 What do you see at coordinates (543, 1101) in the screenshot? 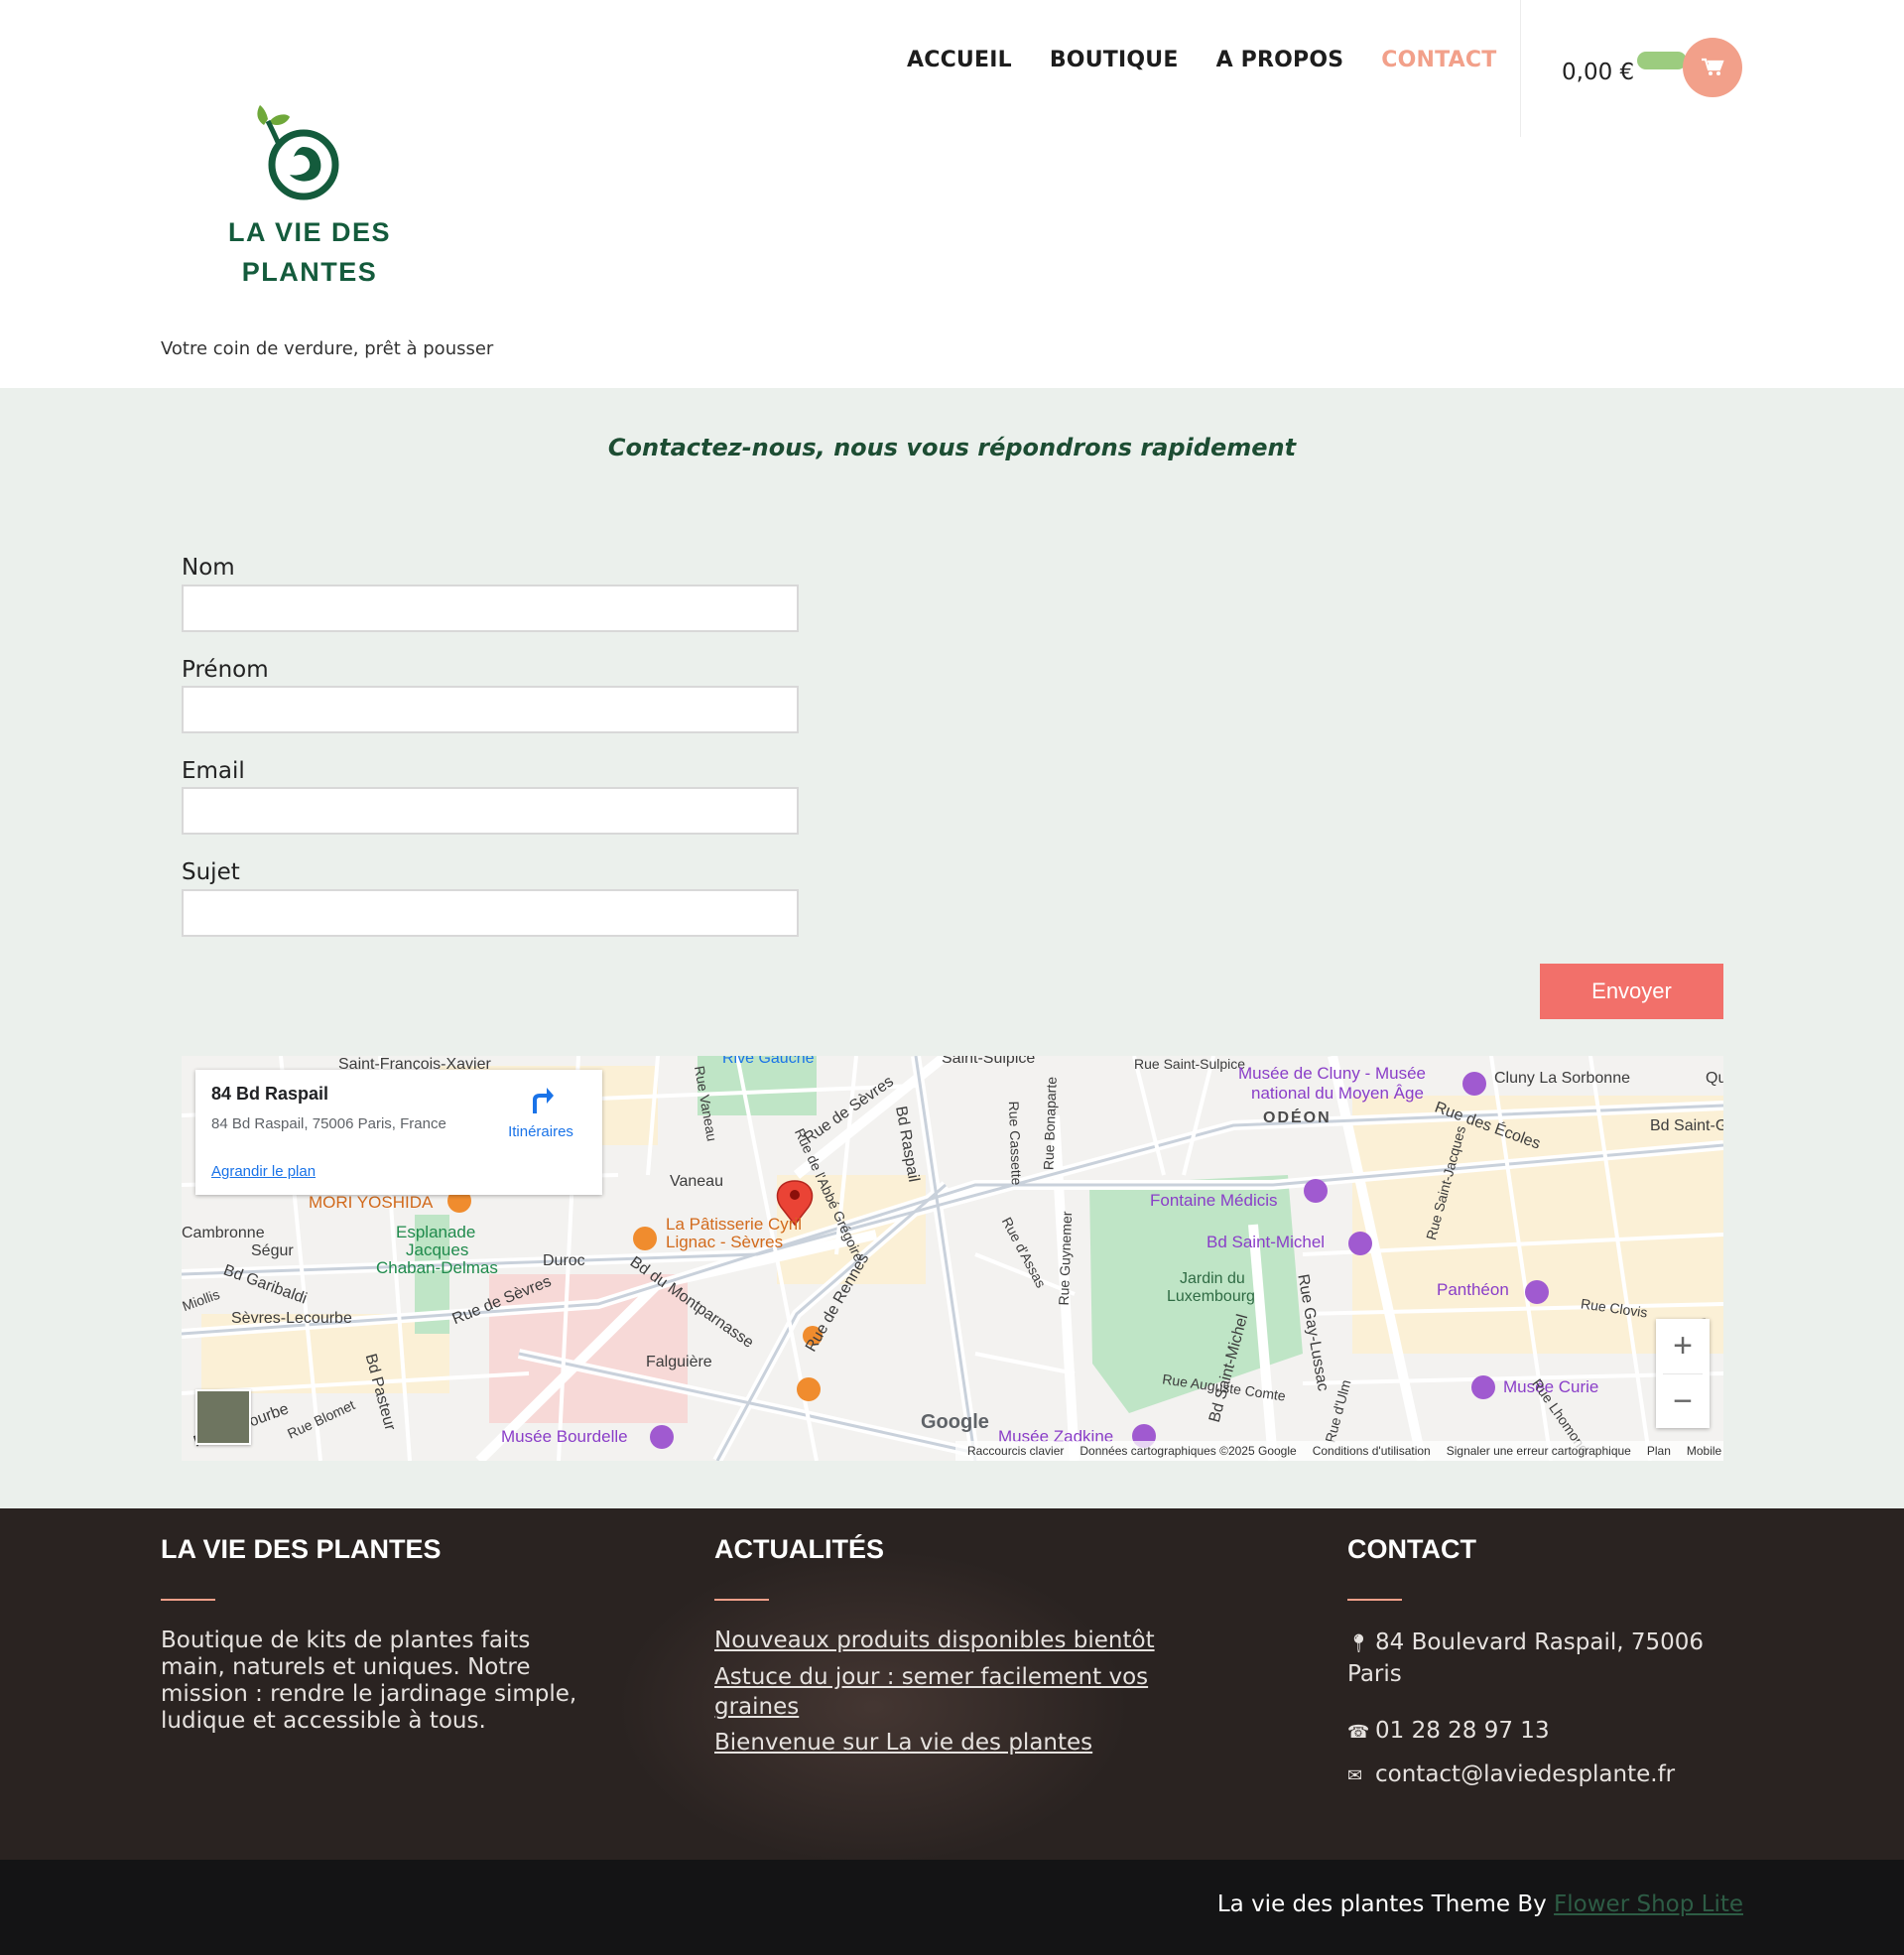
I see `directions-icon` at bounding box center [543, 1101].